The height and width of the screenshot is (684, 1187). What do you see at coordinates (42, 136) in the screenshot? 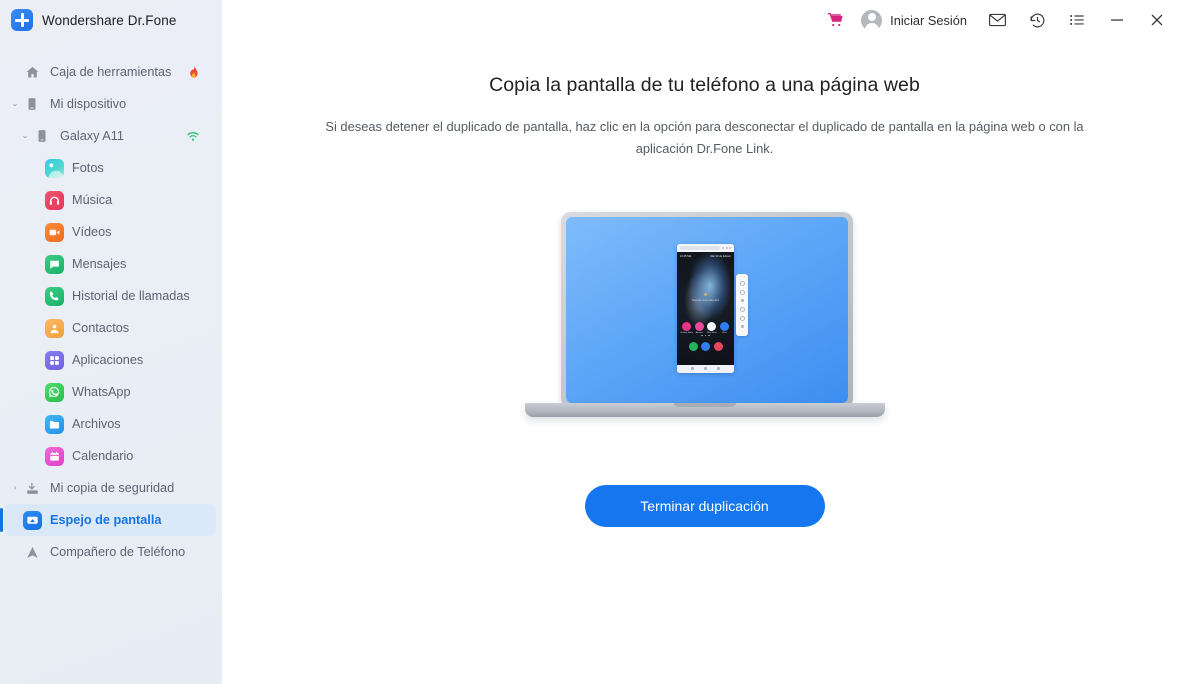
I see `phone-icon` at bounding box center [42, 136].